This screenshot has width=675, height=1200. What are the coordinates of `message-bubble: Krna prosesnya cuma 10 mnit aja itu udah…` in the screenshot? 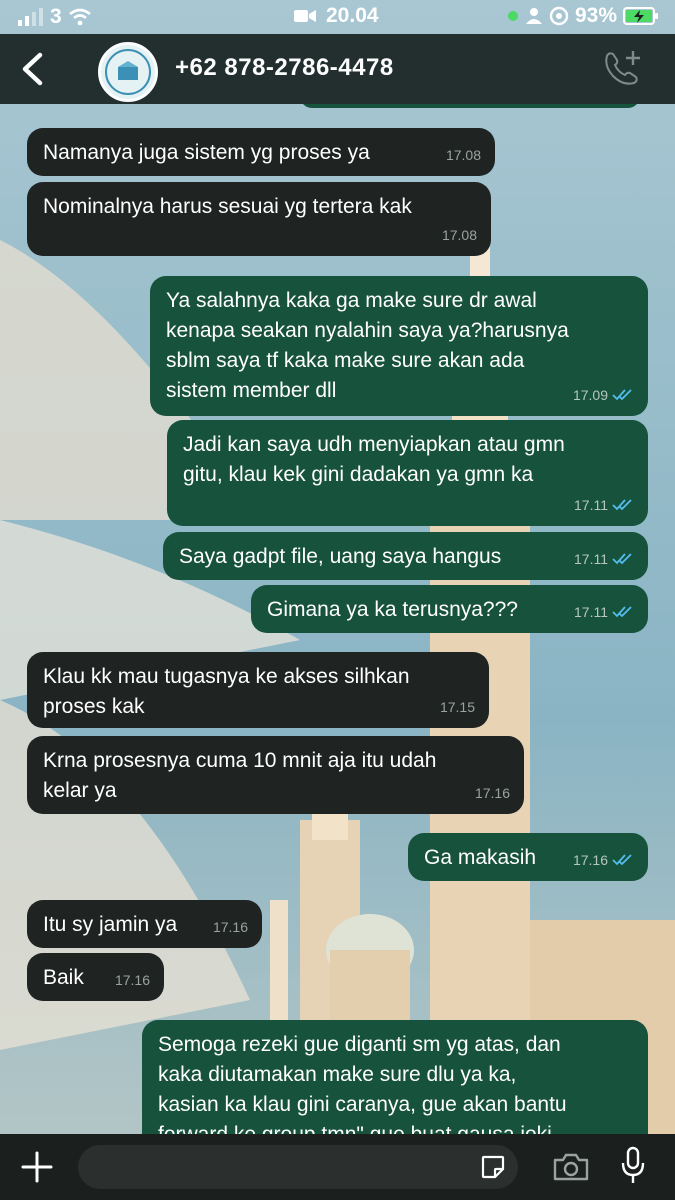 It's located at (275, 775).